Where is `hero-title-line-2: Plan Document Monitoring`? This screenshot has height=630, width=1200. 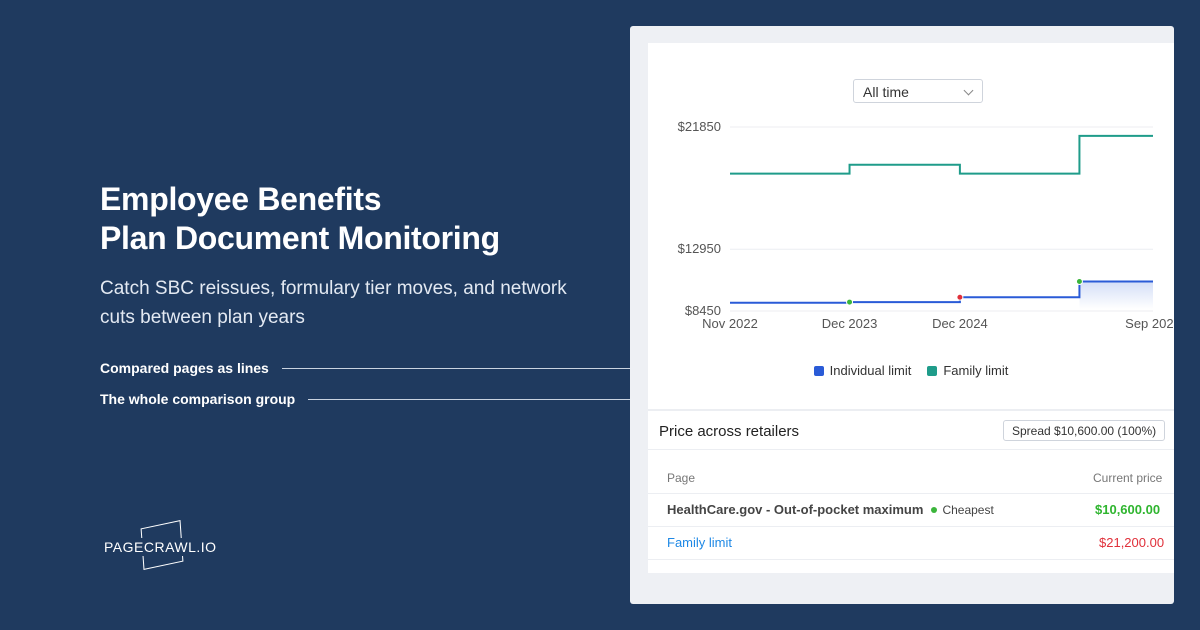
hero-title-line-2: Plan Document Monitoring is located at coordinates (300, 238).